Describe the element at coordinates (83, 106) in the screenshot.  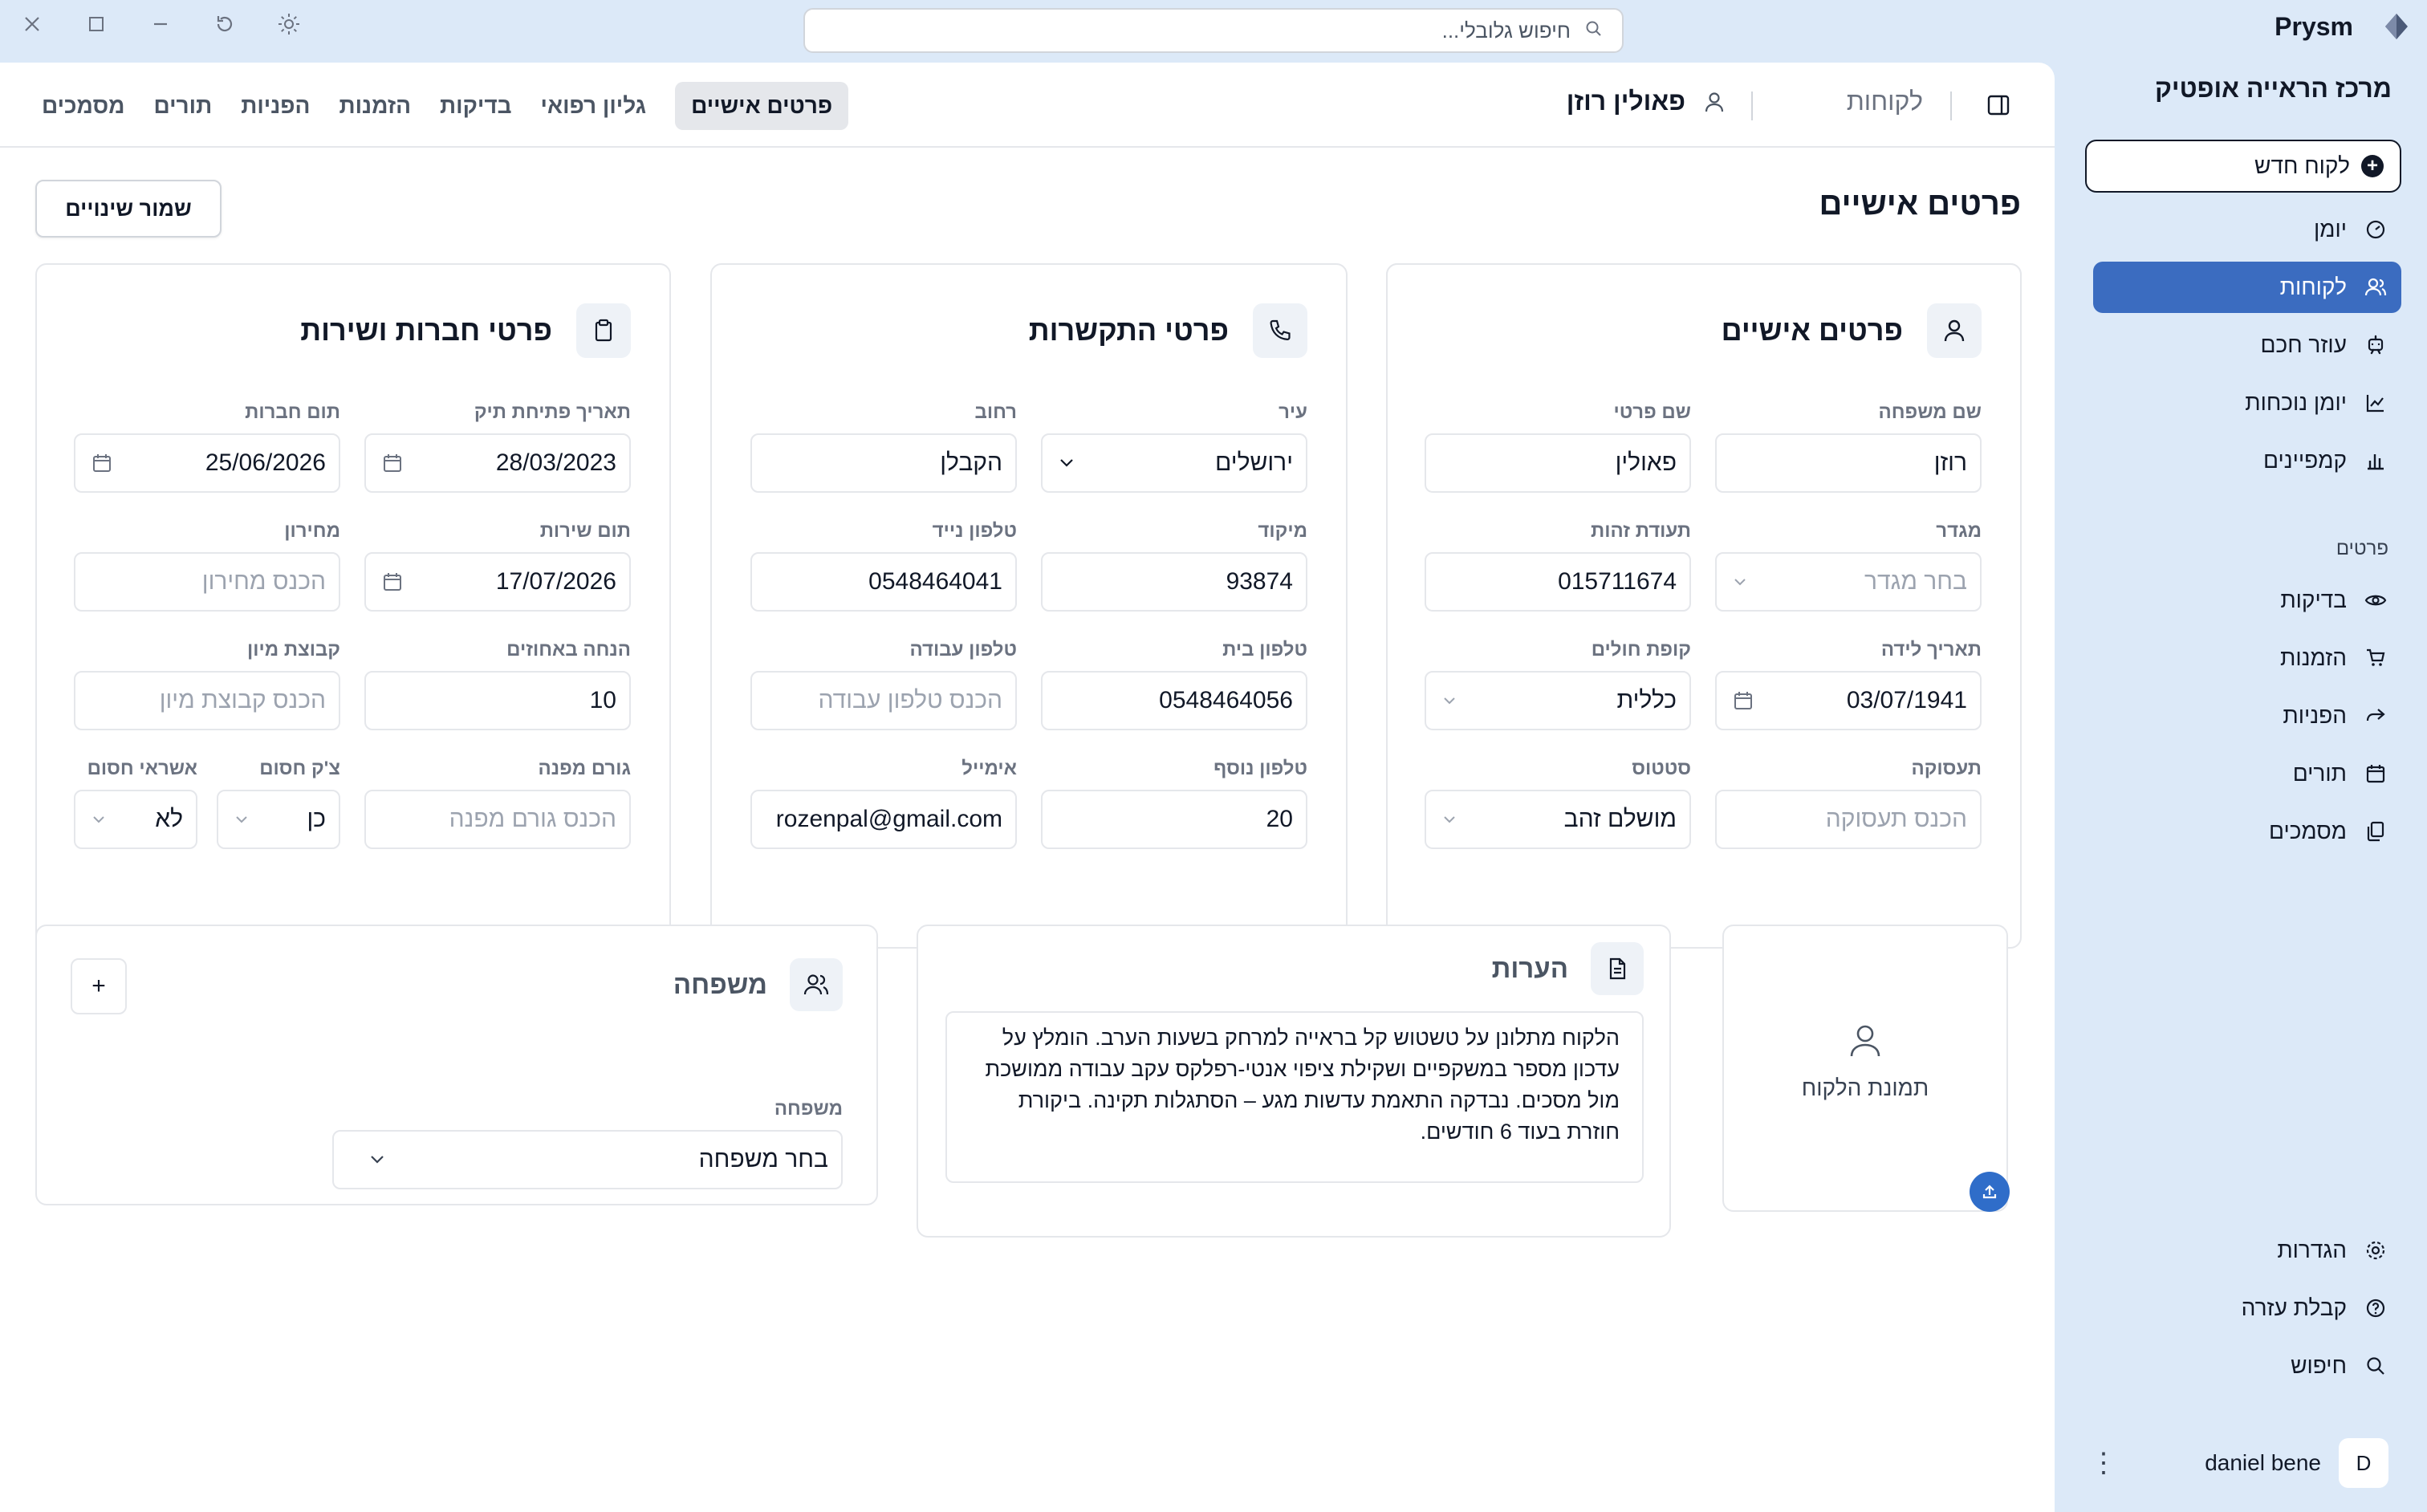
I see `tab-documents: מסמכים` at that location.